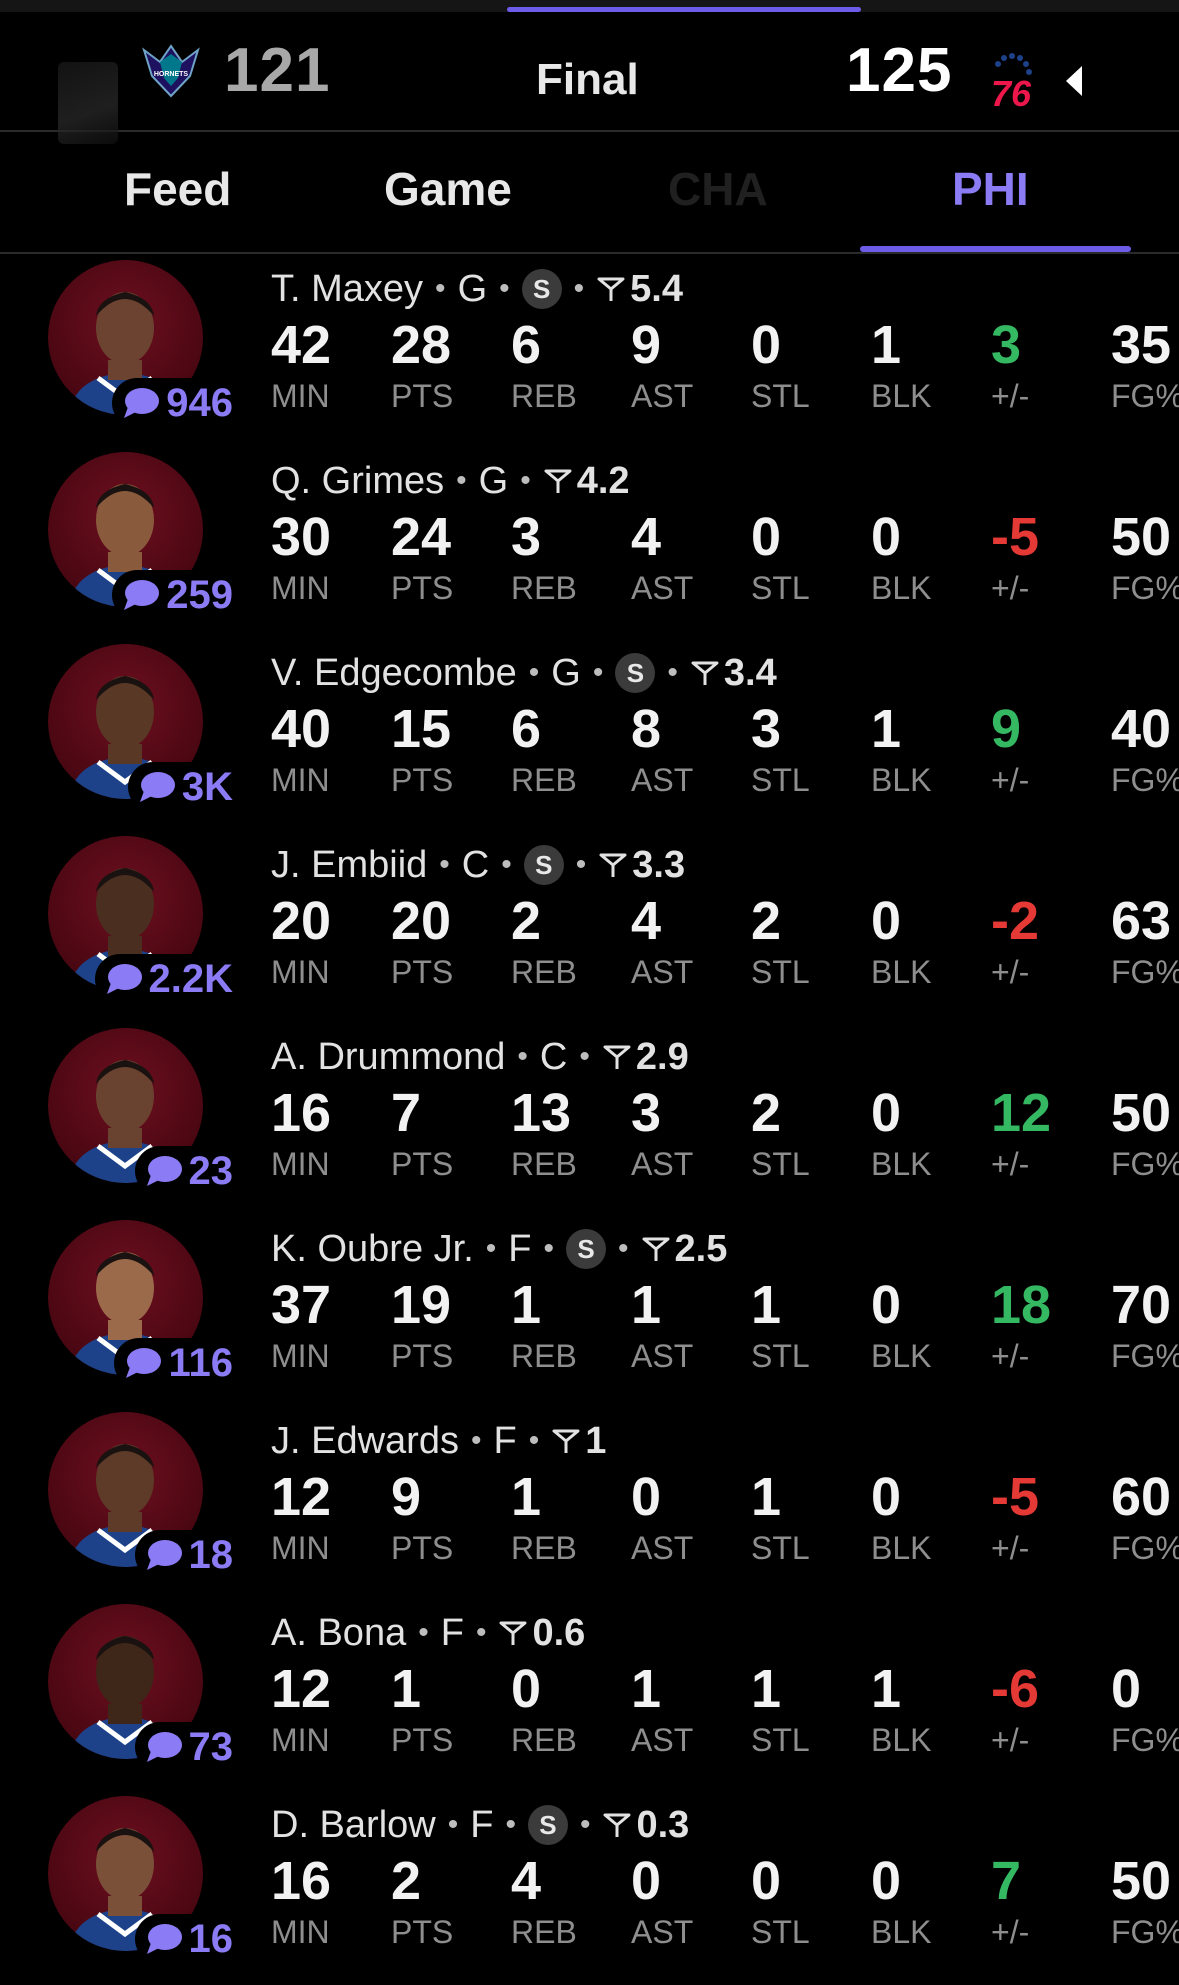  I want to click on stat-label: +/-, so click(1010, 1932).